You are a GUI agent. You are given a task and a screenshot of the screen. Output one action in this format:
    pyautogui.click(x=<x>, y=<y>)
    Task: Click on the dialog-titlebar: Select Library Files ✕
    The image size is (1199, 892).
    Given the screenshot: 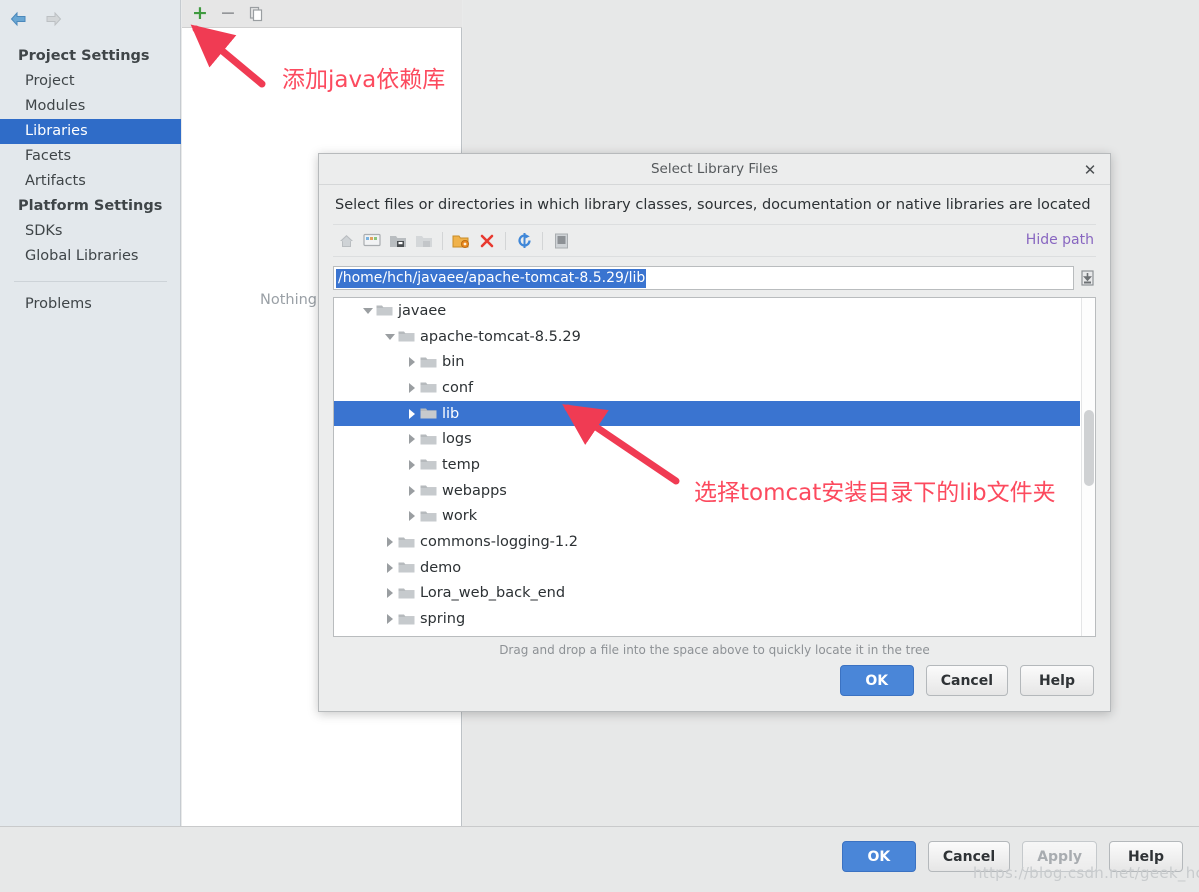 What is the action you would take?
    pyautogui.click(x=714, y=169)
    